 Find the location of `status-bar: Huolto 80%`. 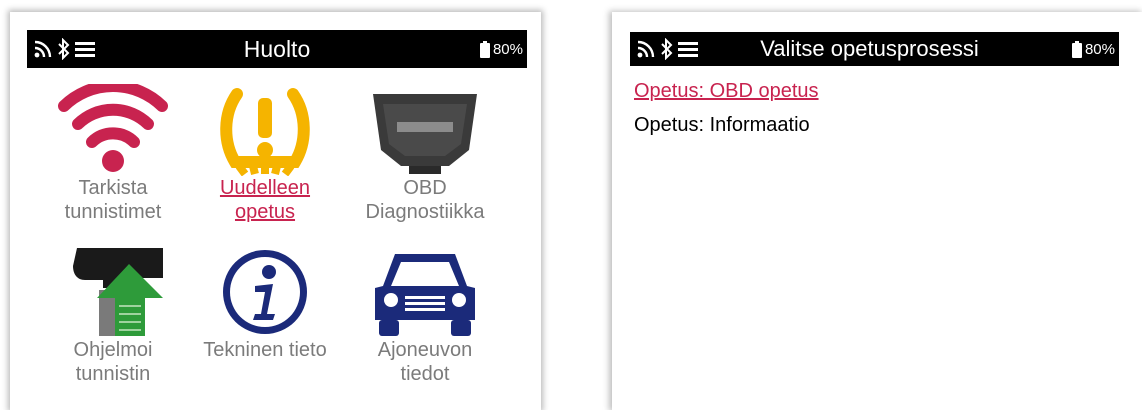

status-bar: Huolto 80% is located at coordinates (277, 49).